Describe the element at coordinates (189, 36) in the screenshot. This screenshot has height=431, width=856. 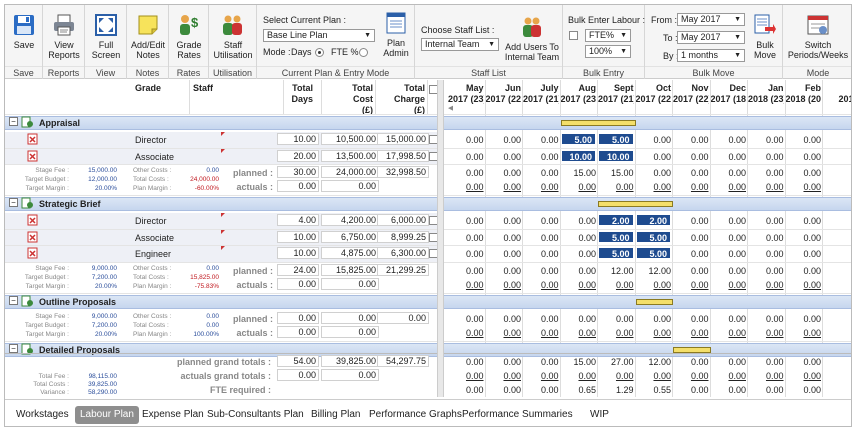
I see `grade-rates-button: $ Grade Rates` at that location.